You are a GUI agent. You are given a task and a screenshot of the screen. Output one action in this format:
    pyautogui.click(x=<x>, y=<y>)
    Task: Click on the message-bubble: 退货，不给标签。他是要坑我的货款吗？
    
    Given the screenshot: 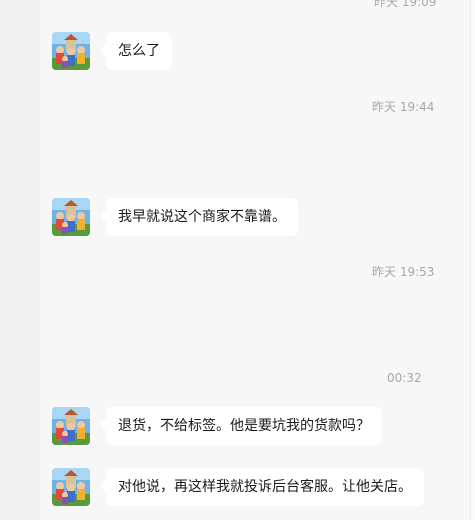 What is the action you would take?
    pyautogui.click(x=241, y=426)
    